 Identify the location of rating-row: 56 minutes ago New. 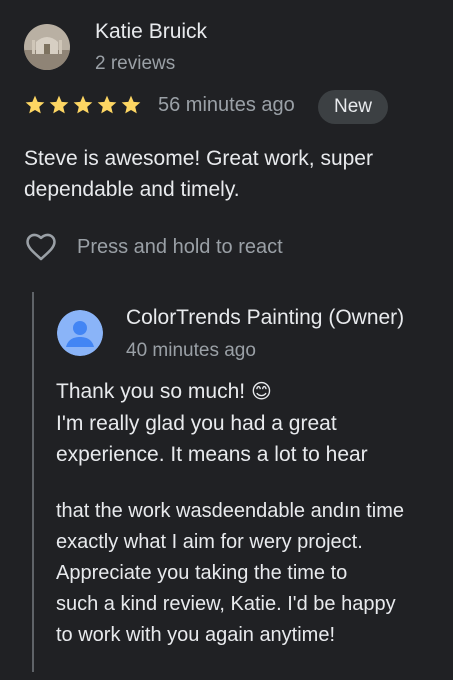
(234, 107).